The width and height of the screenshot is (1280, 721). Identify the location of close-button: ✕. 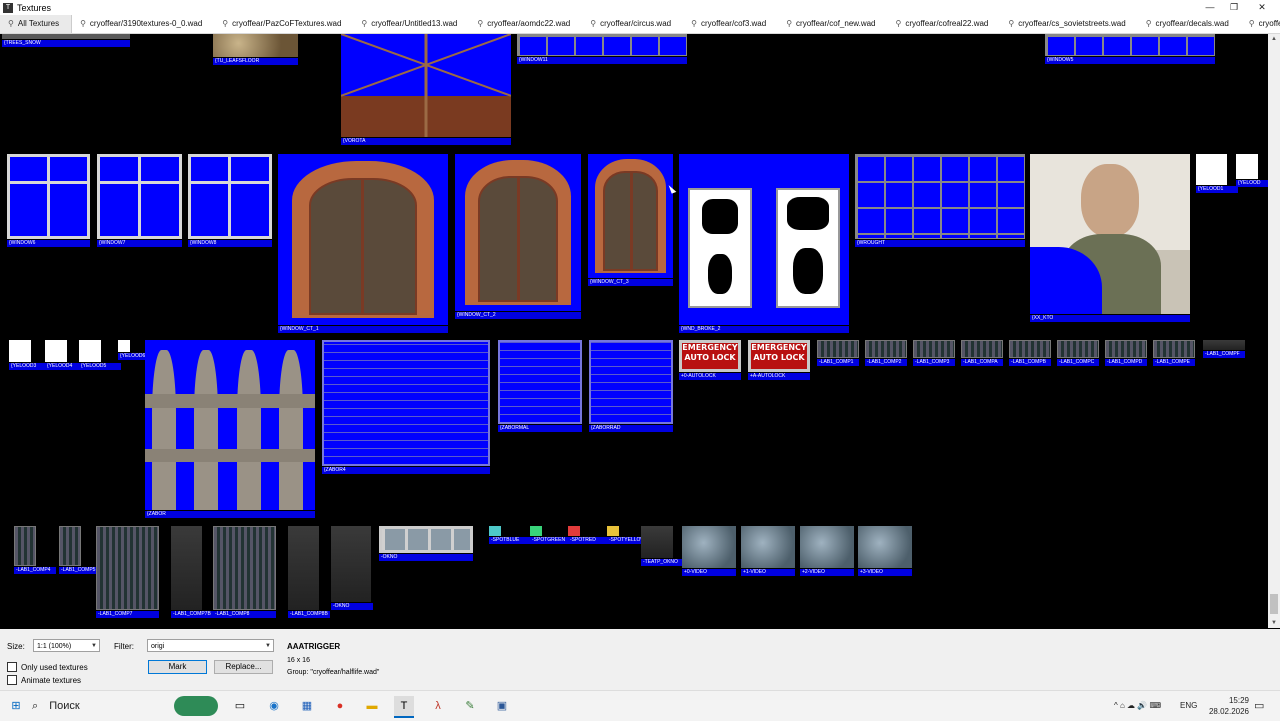
(1262, 7).